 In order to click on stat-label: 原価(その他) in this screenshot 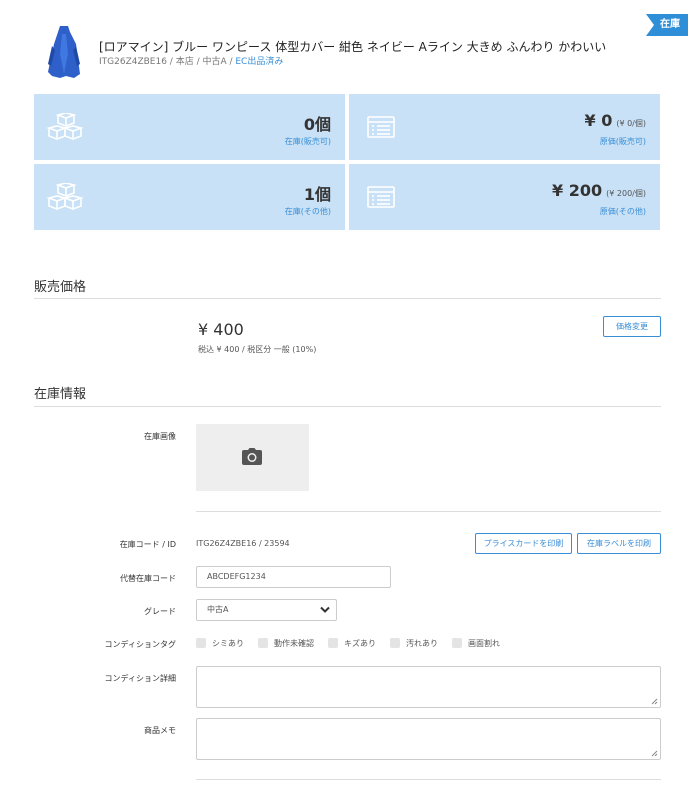, I will do `click(622, 211)`.